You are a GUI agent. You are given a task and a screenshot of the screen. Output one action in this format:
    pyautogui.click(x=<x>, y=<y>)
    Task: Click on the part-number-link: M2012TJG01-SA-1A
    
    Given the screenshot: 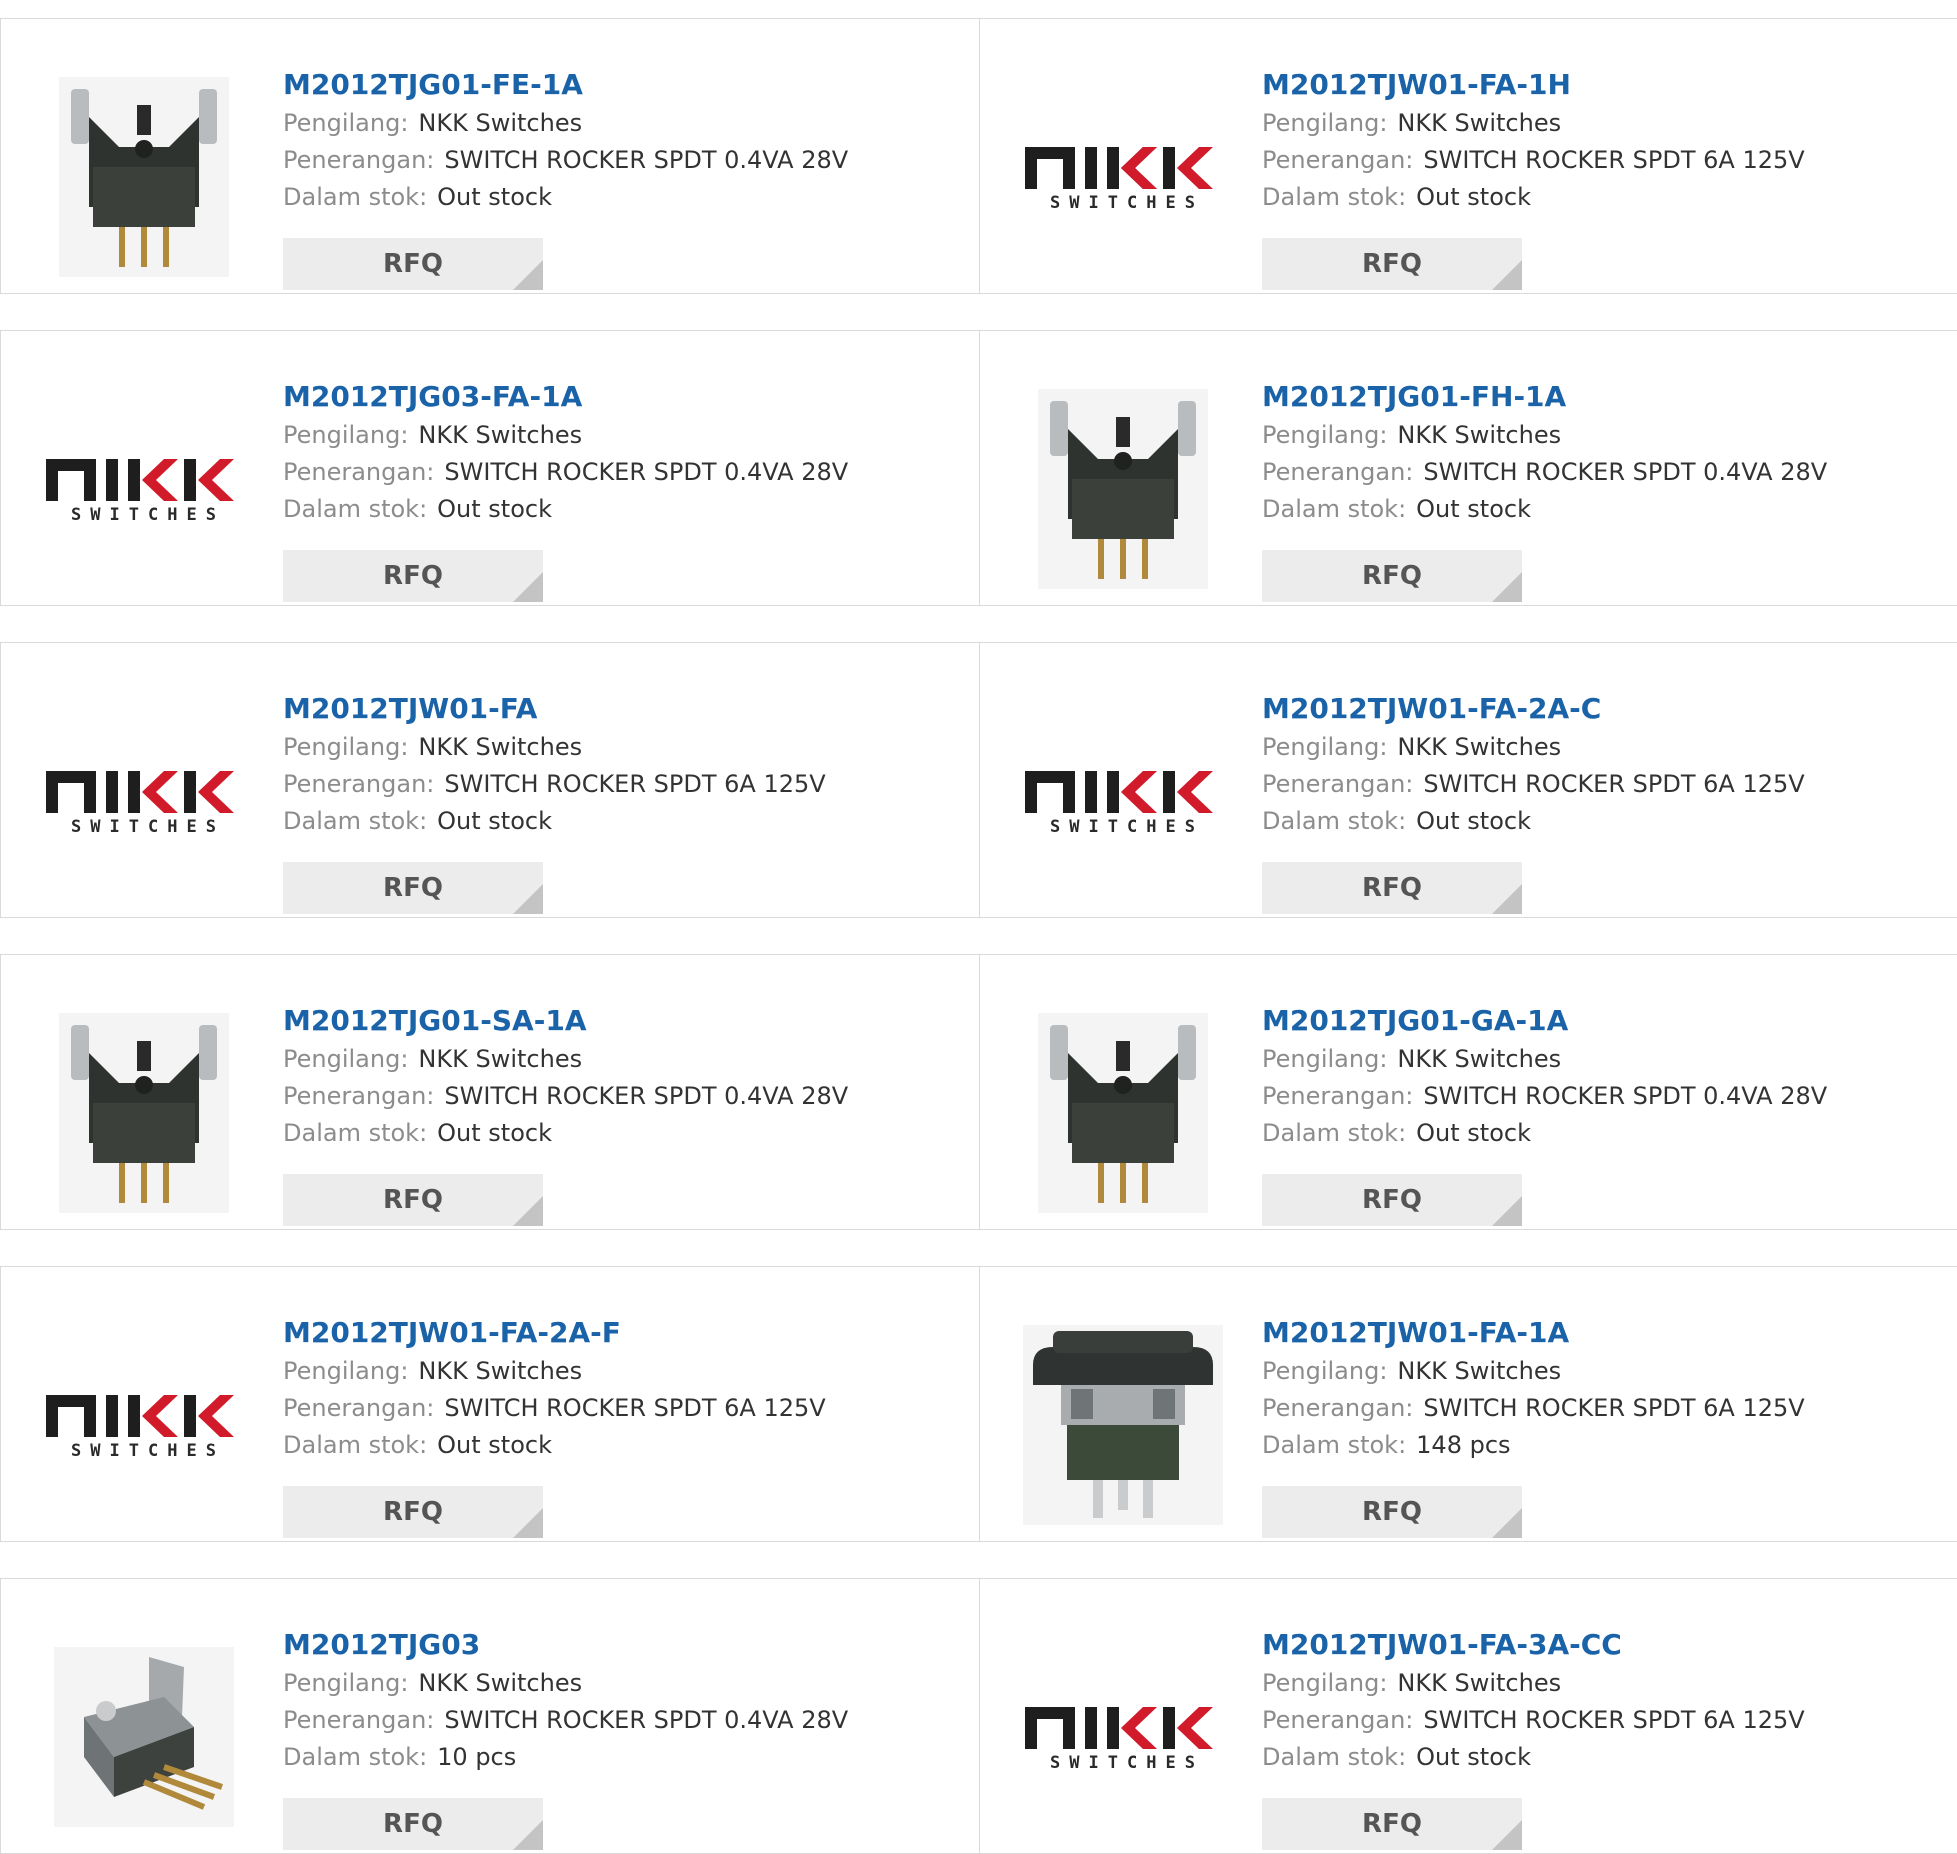 What is the action you would take?
    pyautogui.click(x=621, y=1021)
    